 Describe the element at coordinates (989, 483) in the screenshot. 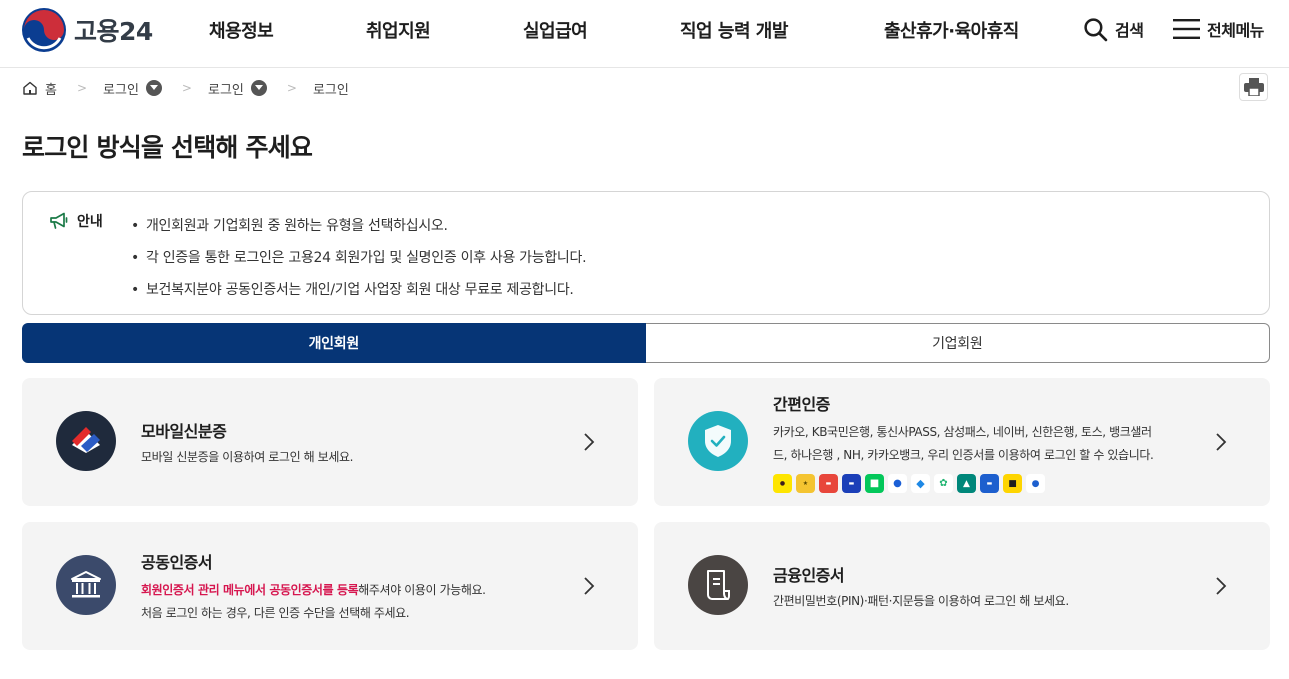

I see `nh-icon: ▬` at that location.